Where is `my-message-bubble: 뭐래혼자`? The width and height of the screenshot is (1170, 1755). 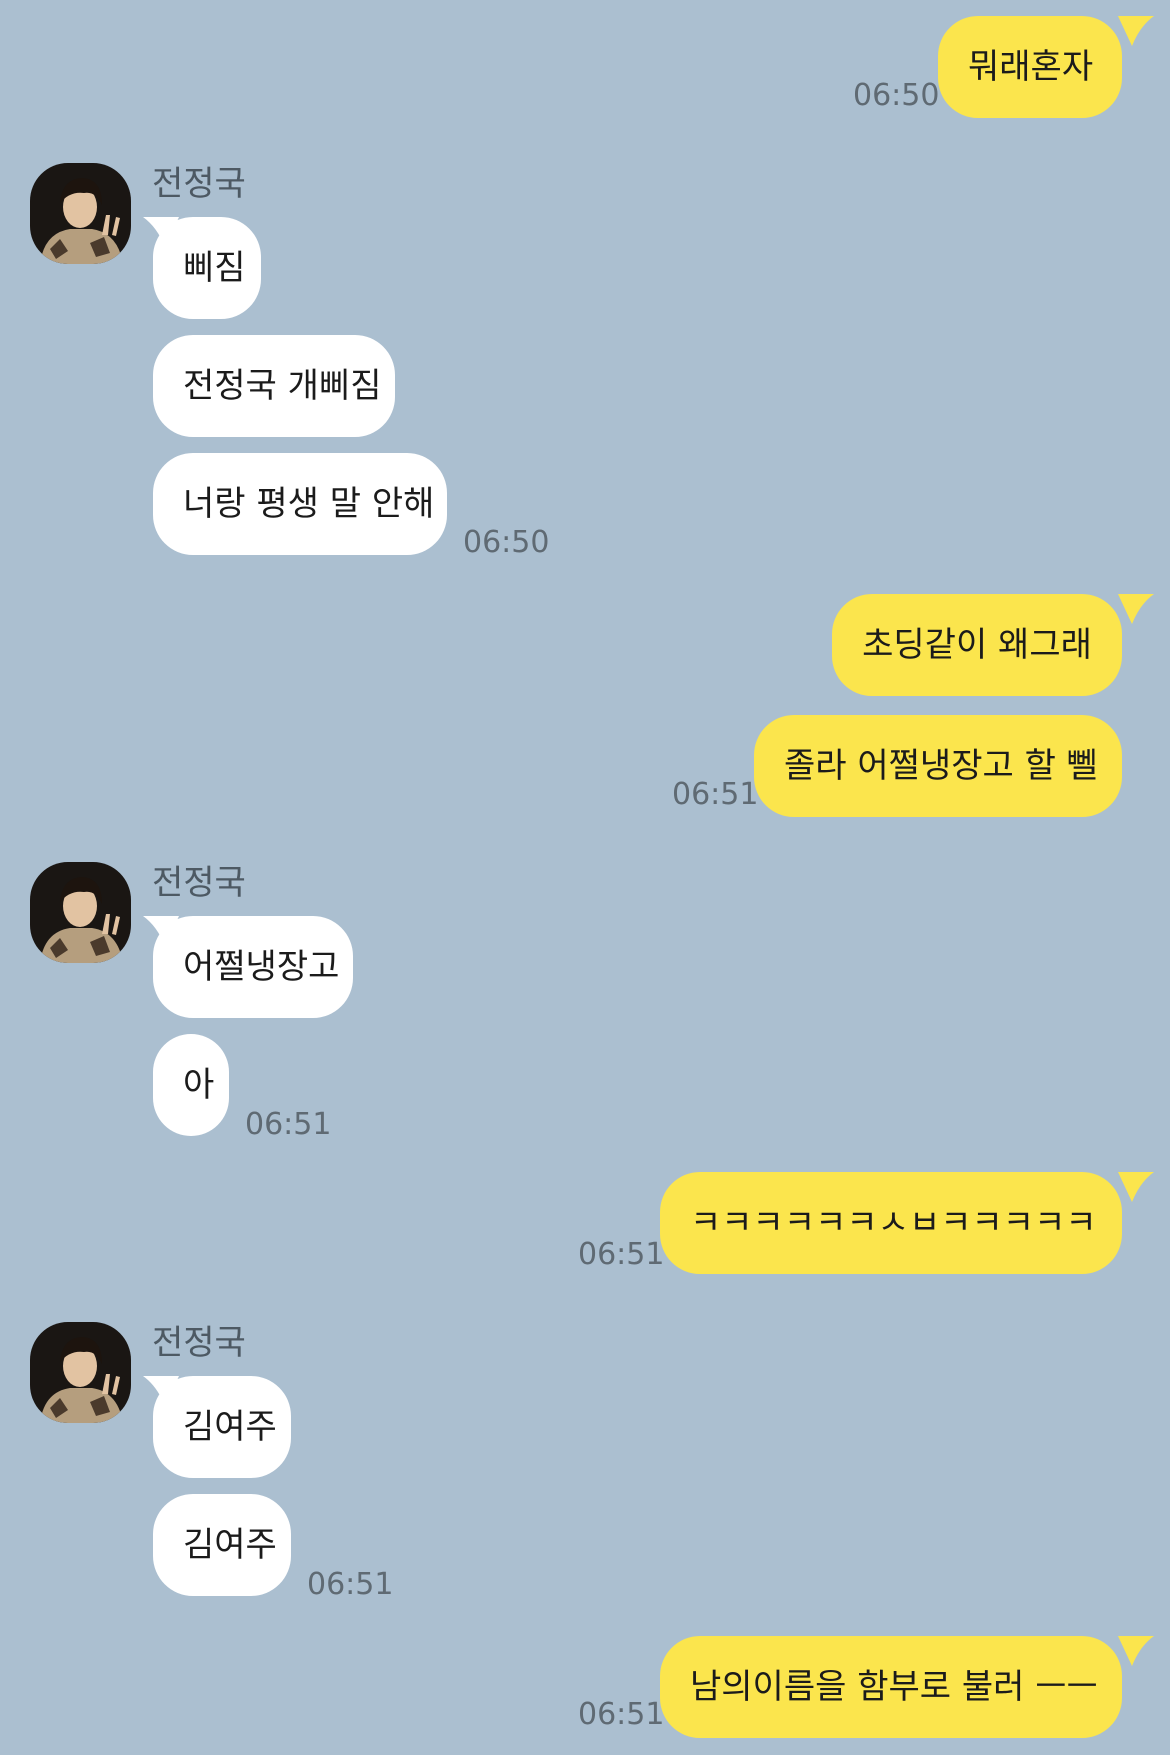 my-message-bubble: 뭐래혼자 is located at coordinates (1030, 67).